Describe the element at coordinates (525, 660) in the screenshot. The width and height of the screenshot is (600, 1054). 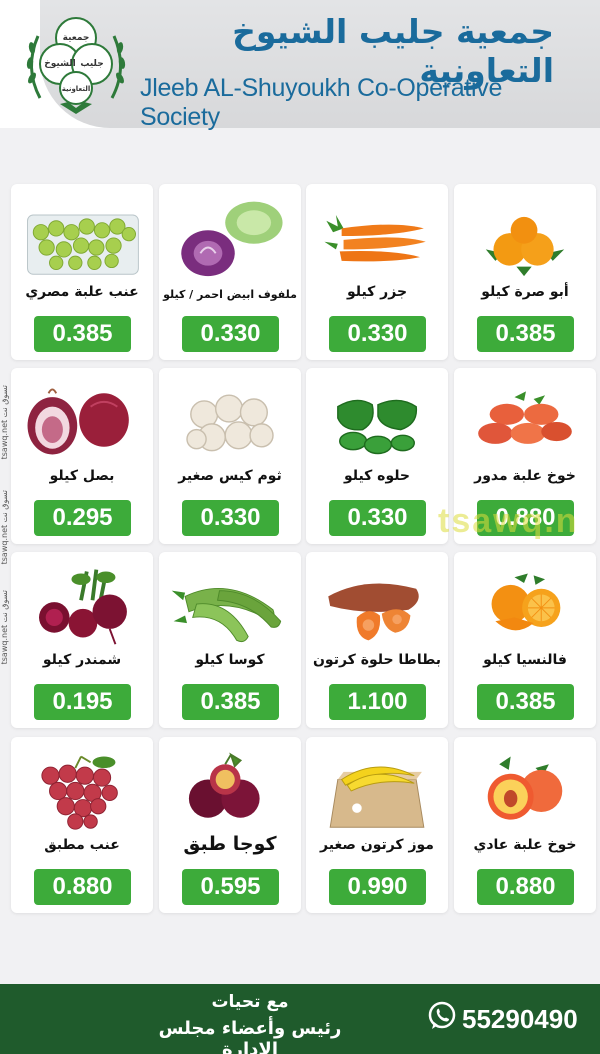
I see `product-name: فالنسيا كيلو` at that location.